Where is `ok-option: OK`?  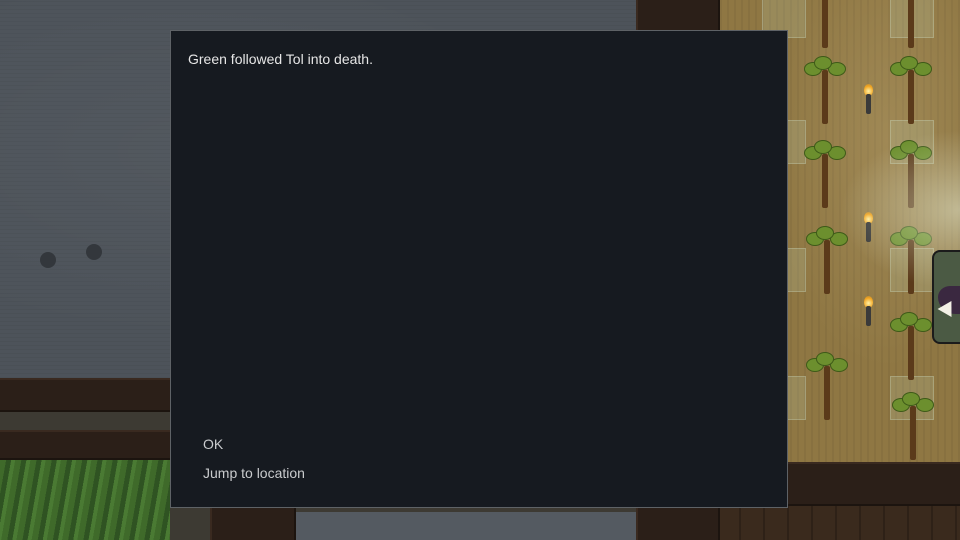
ok-option: OK is located at coordinates (213, 444).